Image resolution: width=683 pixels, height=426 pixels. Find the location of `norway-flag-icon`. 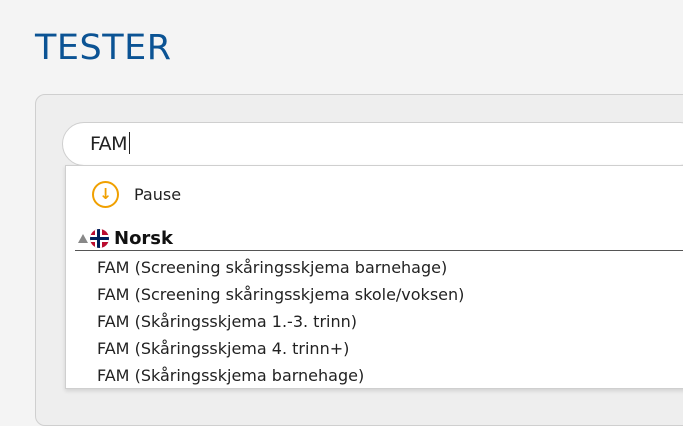

norway-flag-icon is located at coordinates (99, 238).